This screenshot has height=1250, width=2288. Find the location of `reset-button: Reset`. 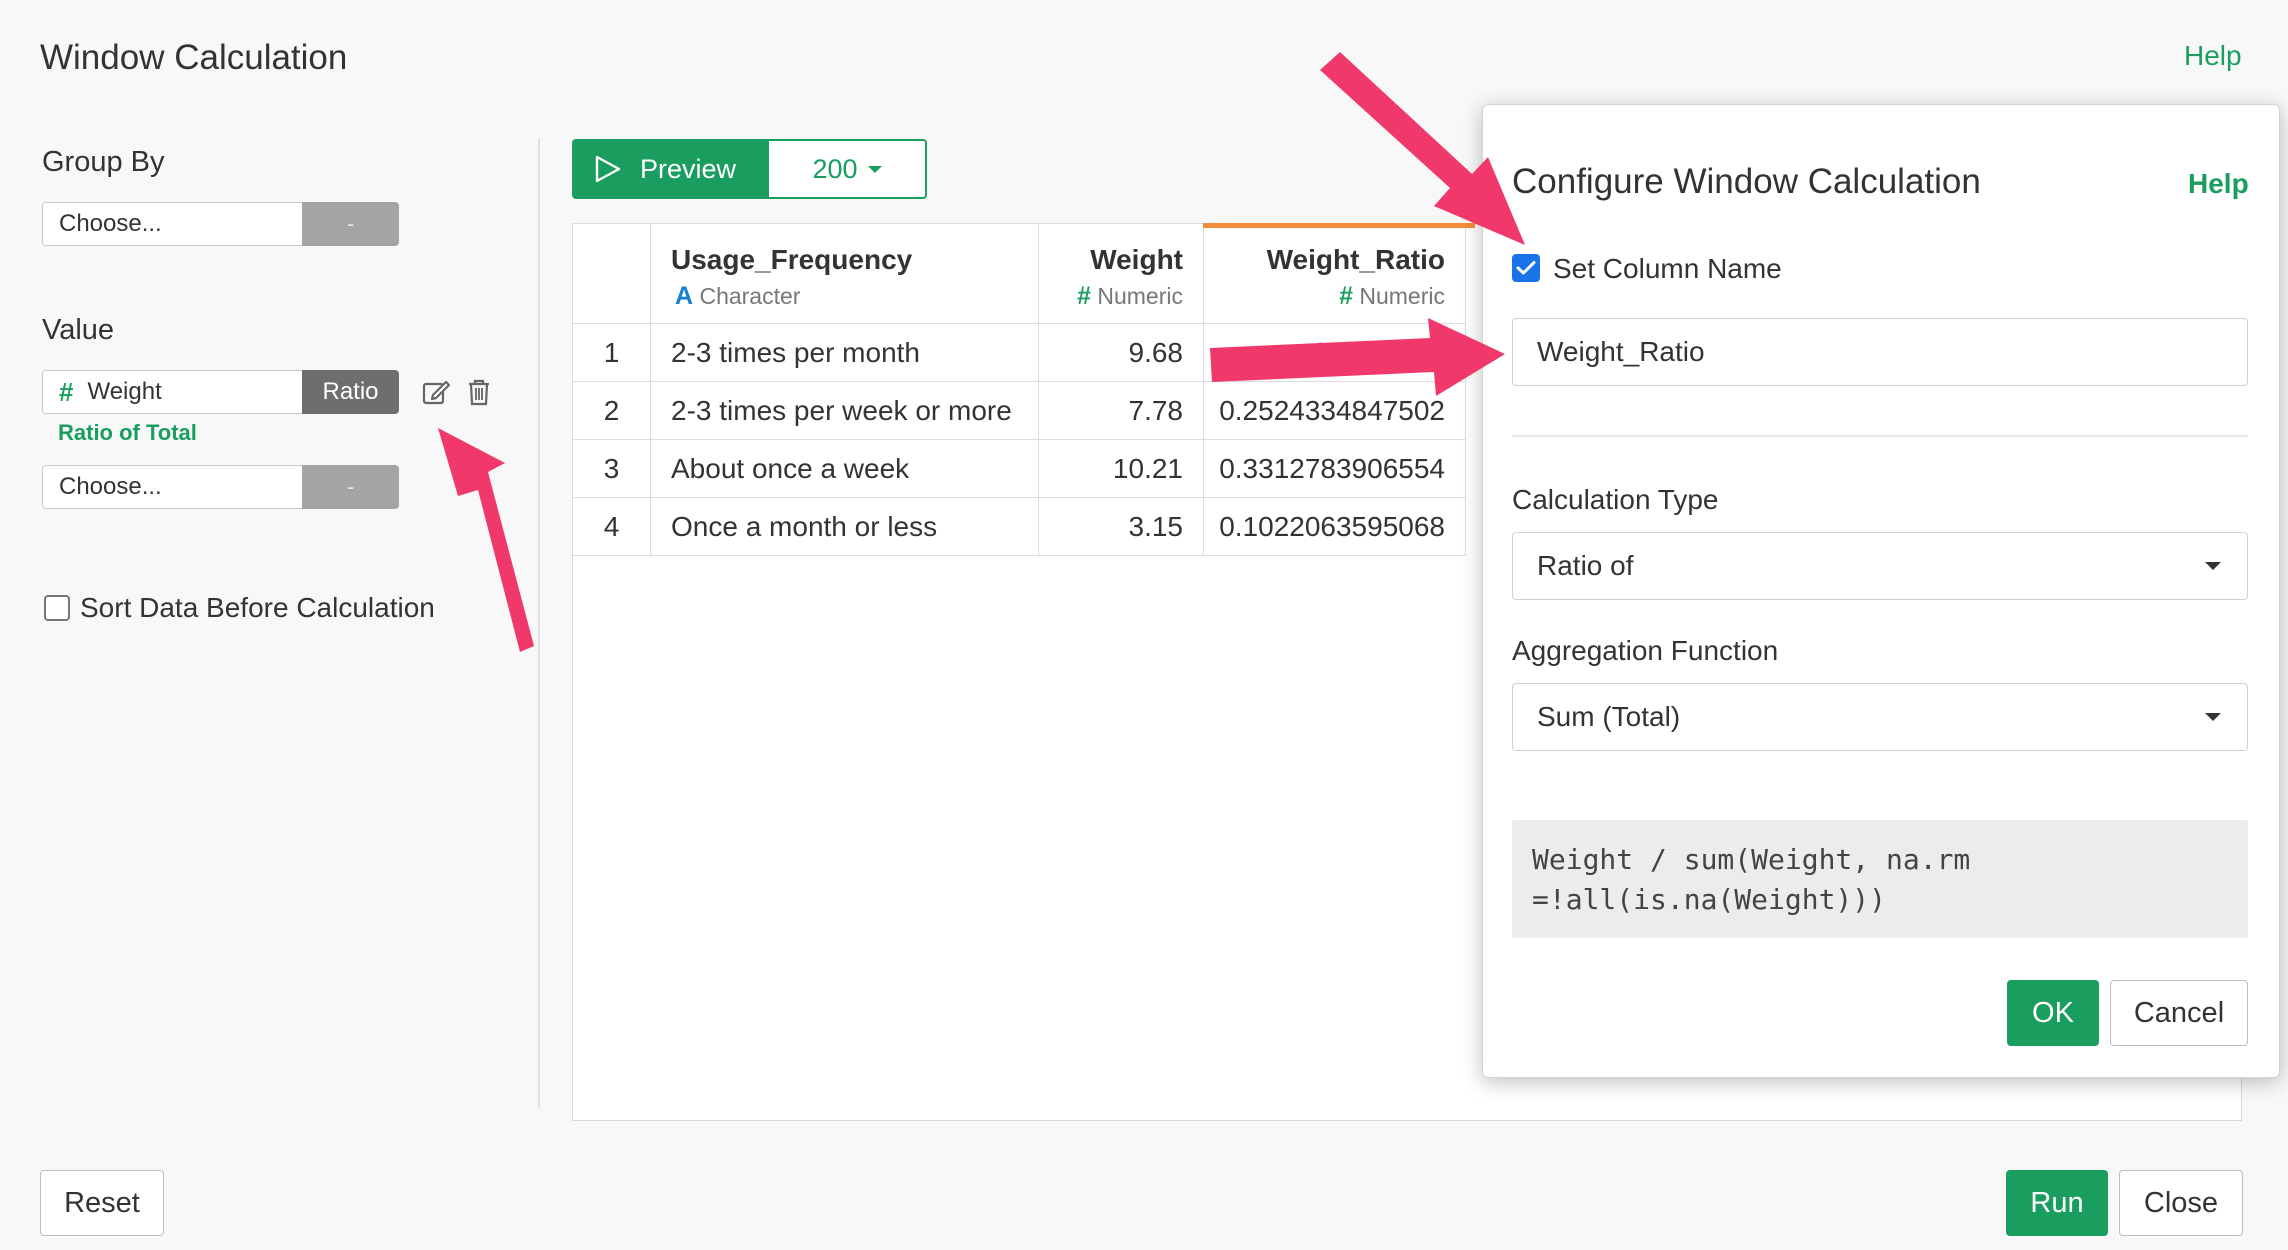

reset-button: Reset is located at coordinates (102, 1203).